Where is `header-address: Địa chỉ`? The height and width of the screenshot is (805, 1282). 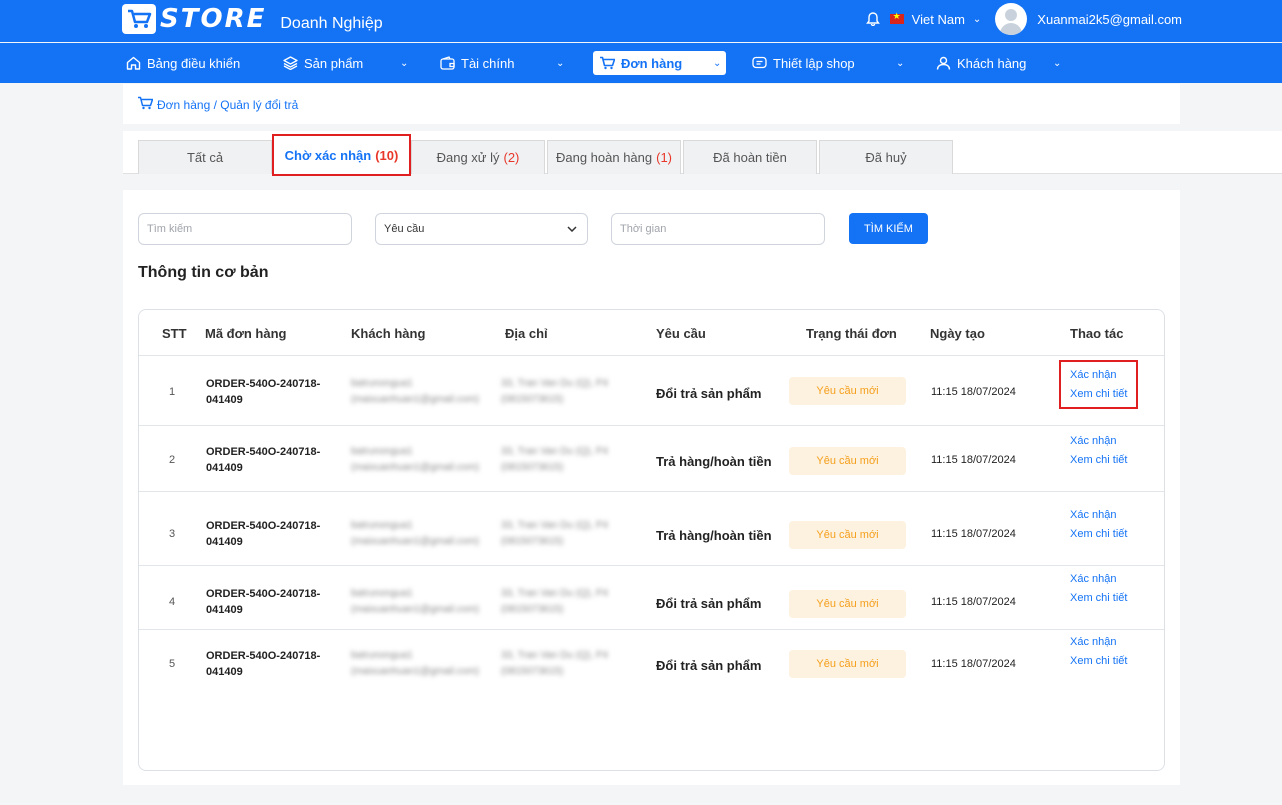 header-address: Địa chỉ is located at coordinates (526, 333).